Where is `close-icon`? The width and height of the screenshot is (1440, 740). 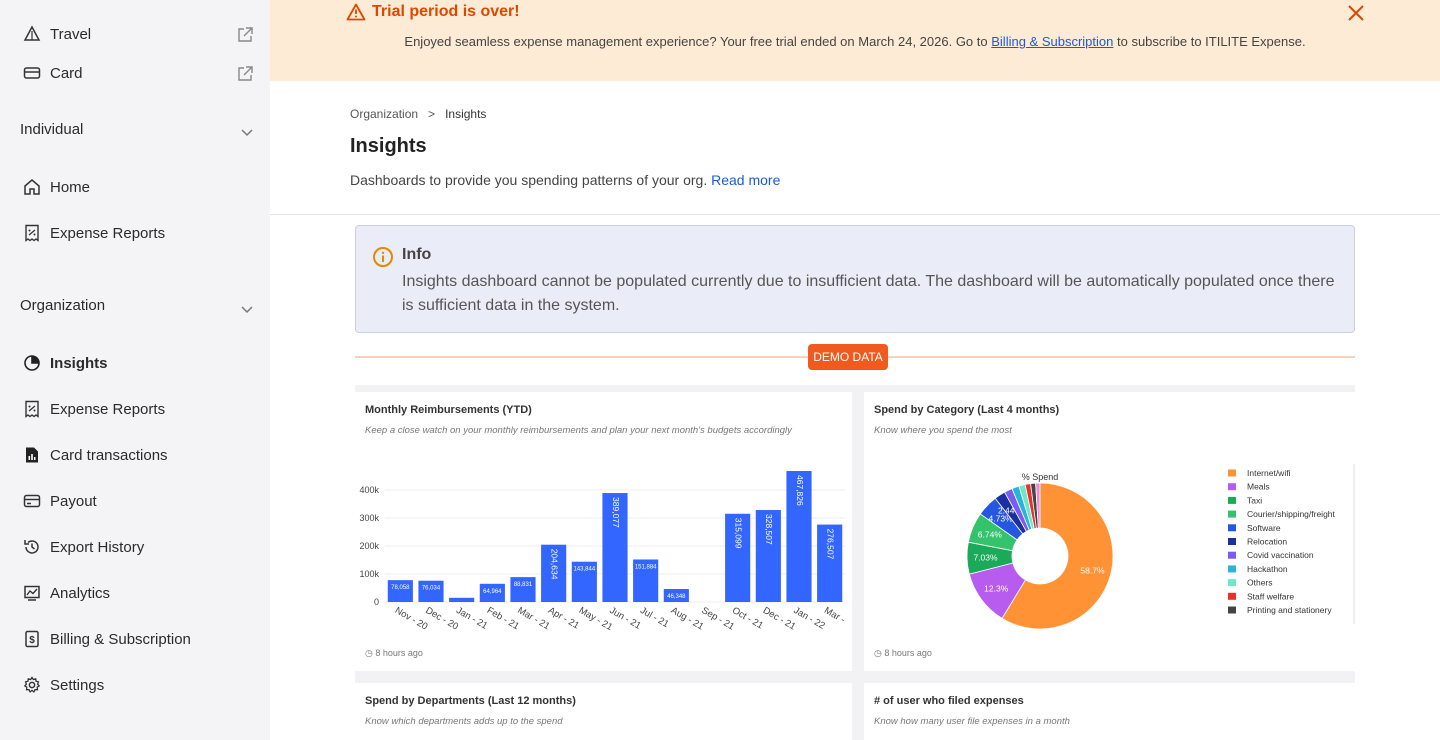 close-icon is located at coordinates (1356, 13).